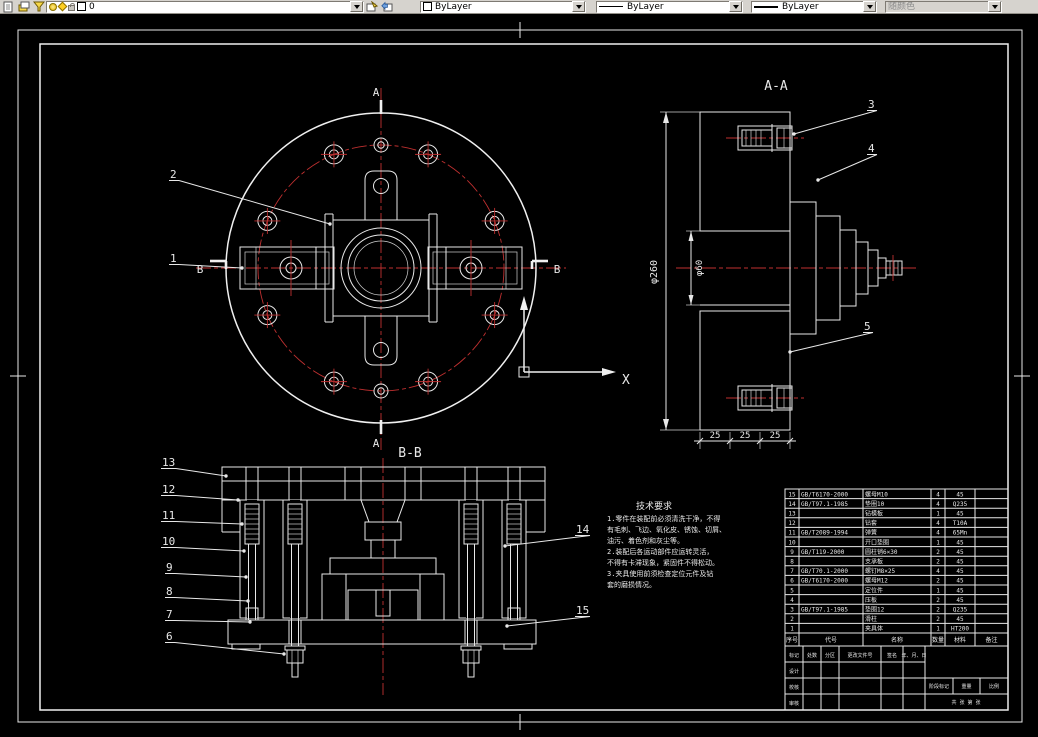  What do you see at coordinates (557, 269) in the screenshot?
I see `cut-label-b-right: B` at bounding box center [557, 269].